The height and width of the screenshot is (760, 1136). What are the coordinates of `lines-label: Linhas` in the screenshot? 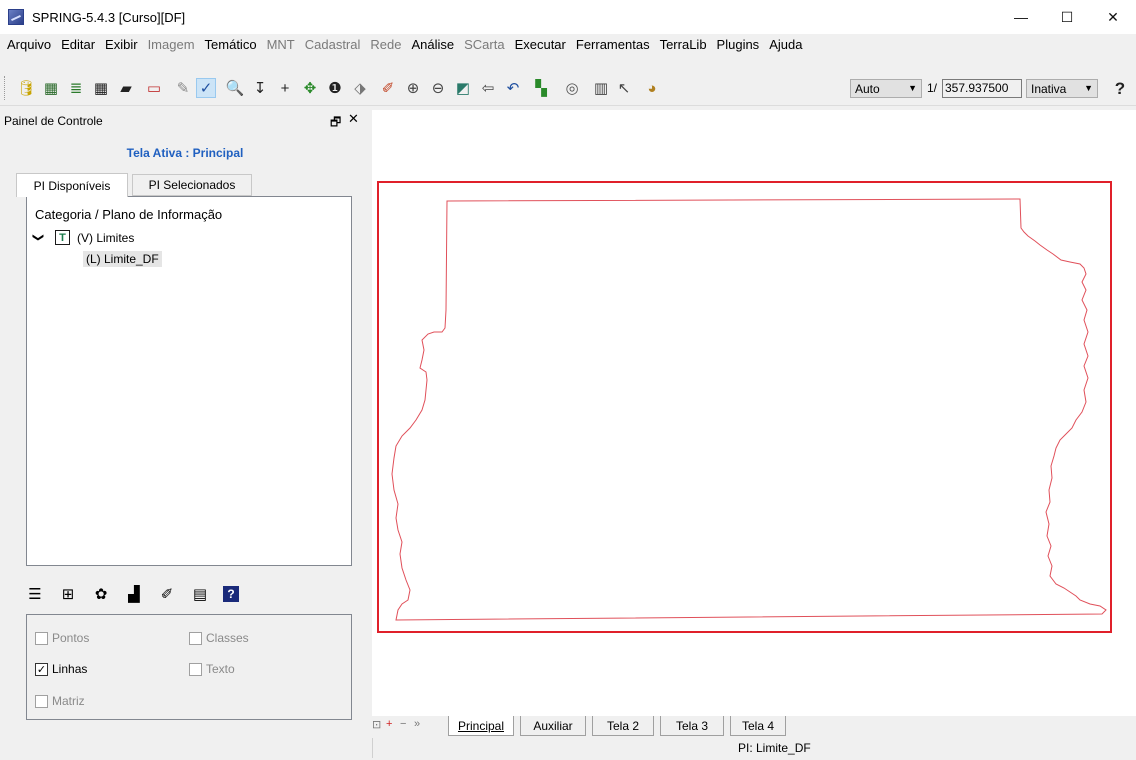 It's located at (70, 669).